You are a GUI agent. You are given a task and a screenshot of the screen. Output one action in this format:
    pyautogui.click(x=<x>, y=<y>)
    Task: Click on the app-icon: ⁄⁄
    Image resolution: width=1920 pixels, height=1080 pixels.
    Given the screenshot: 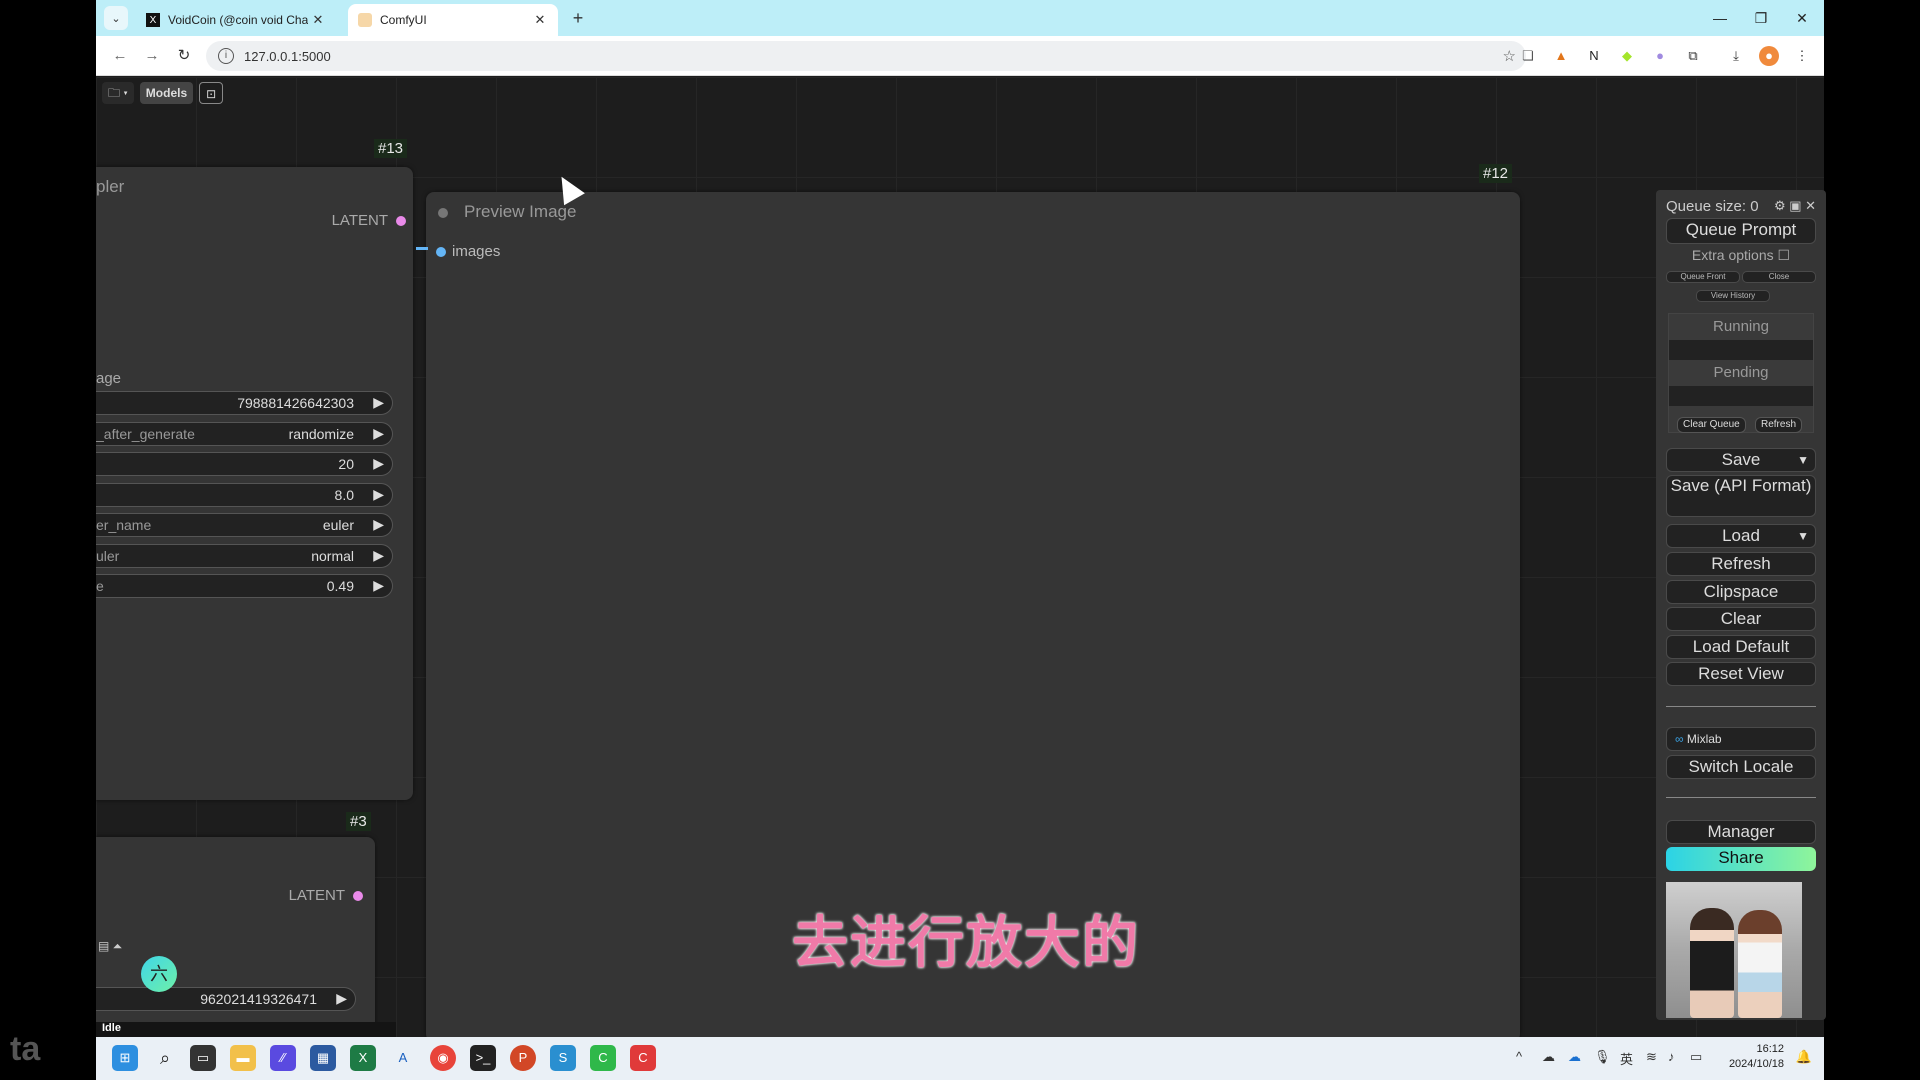 What is the action you would take?
    pyautogui.click(x=283, y=1058)
    